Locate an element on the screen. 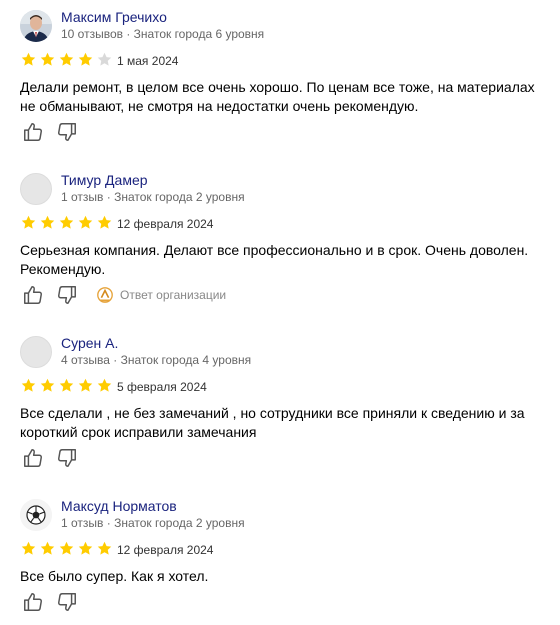 This screenshot has height=625, width=560. review-author: Сурен А. is located at coordinates (89, 343).